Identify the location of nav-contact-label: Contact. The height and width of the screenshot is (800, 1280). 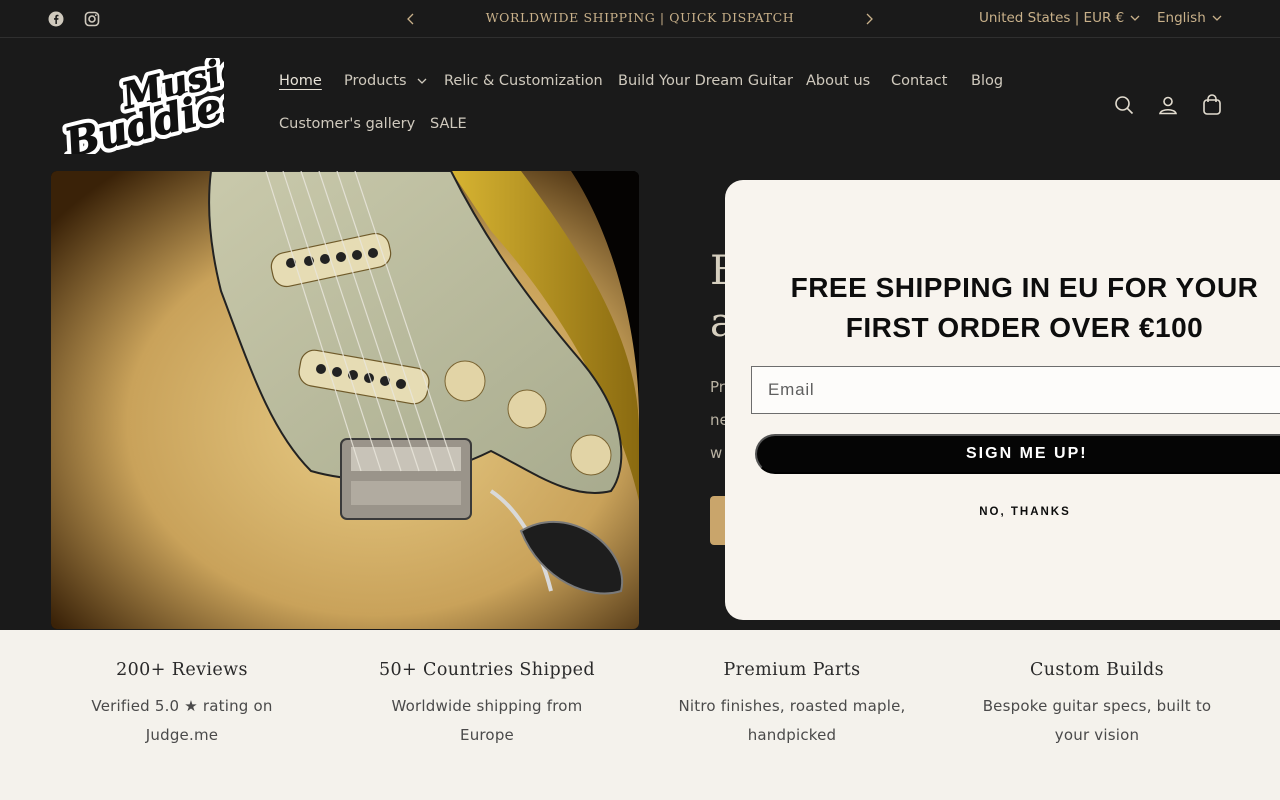
(919, 81).